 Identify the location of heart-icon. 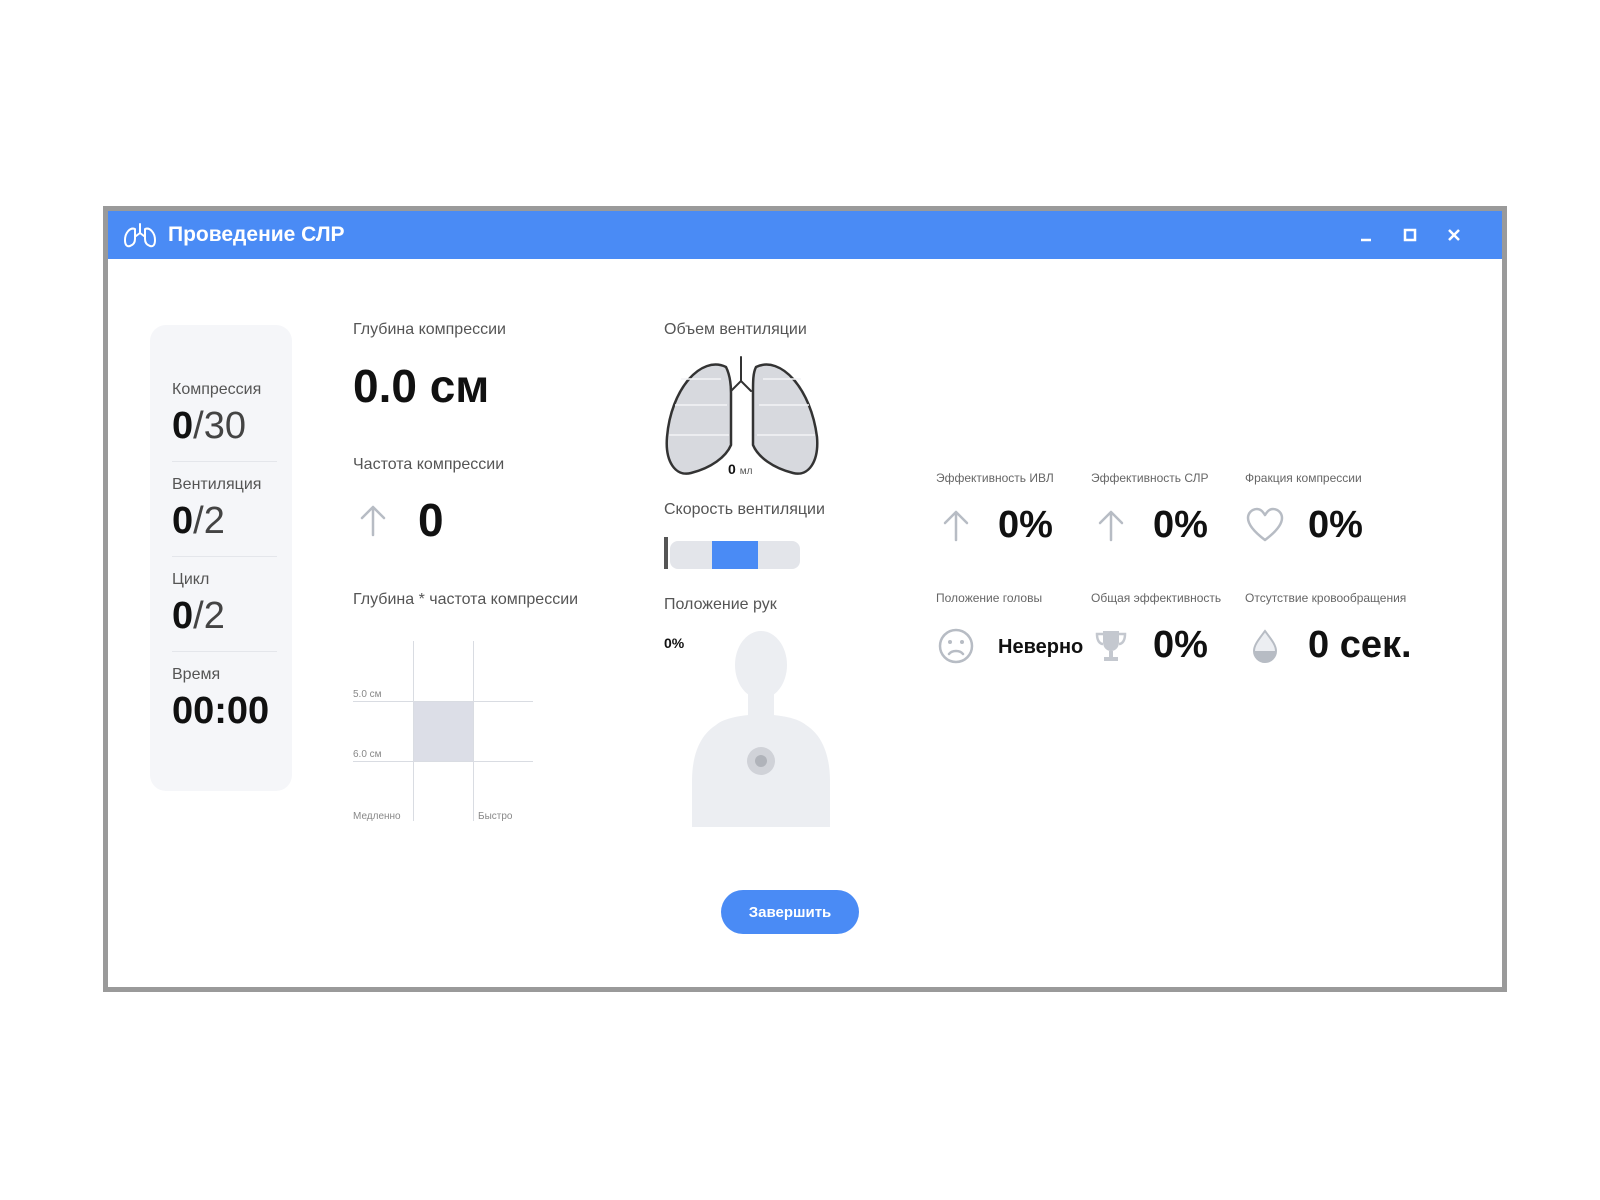
(1265, 524).